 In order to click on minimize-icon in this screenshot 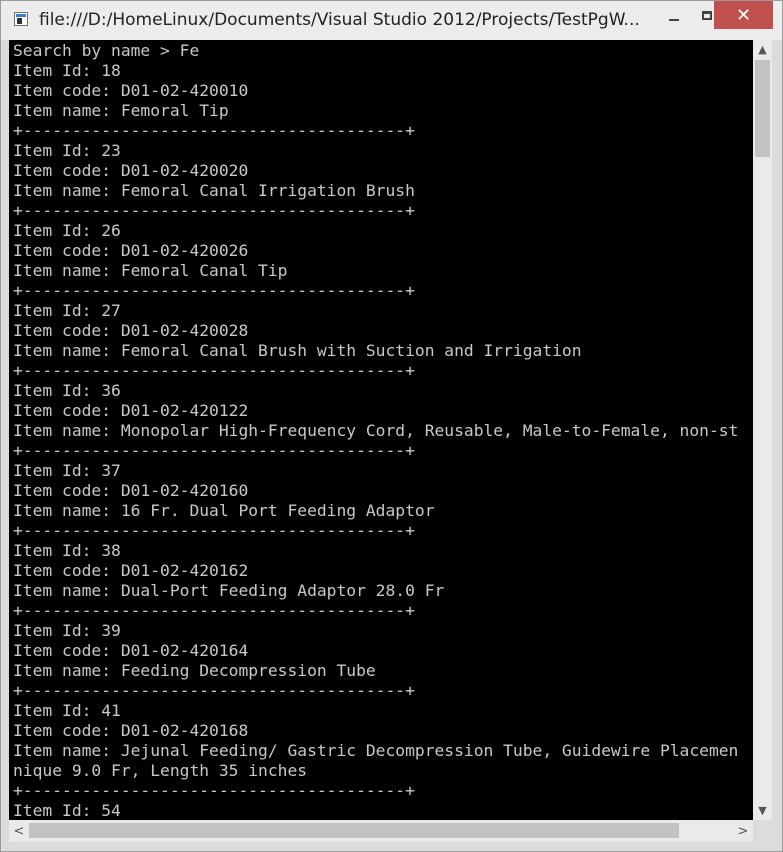, I will do `click(674, 20)`.